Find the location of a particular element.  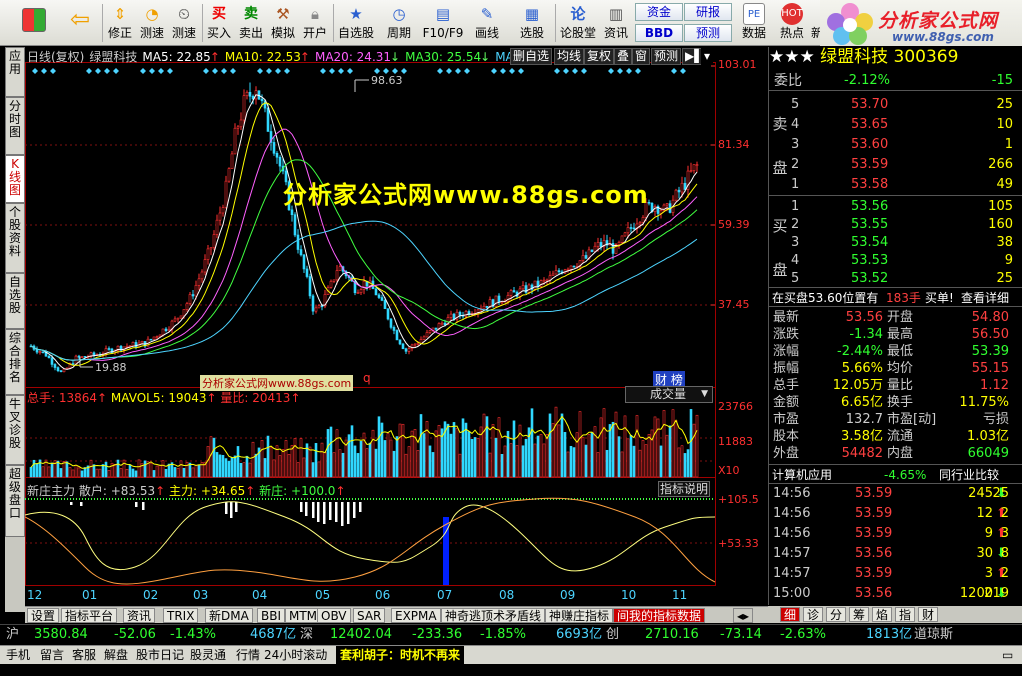

tab-stock-info: 个股资料 is located at coordinates (15, 238).